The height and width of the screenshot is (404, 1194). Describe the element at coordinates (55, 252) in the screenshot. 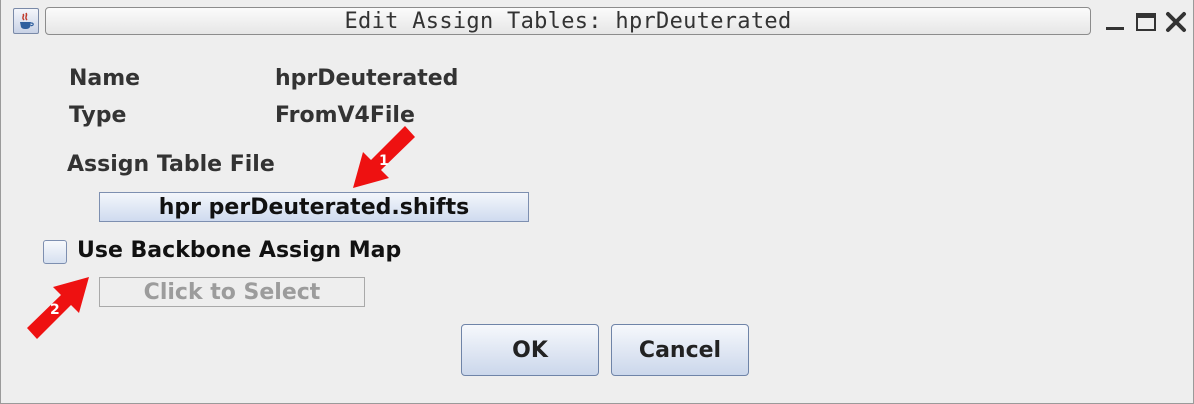

I see `backbone-assign-checkbox` at that location.